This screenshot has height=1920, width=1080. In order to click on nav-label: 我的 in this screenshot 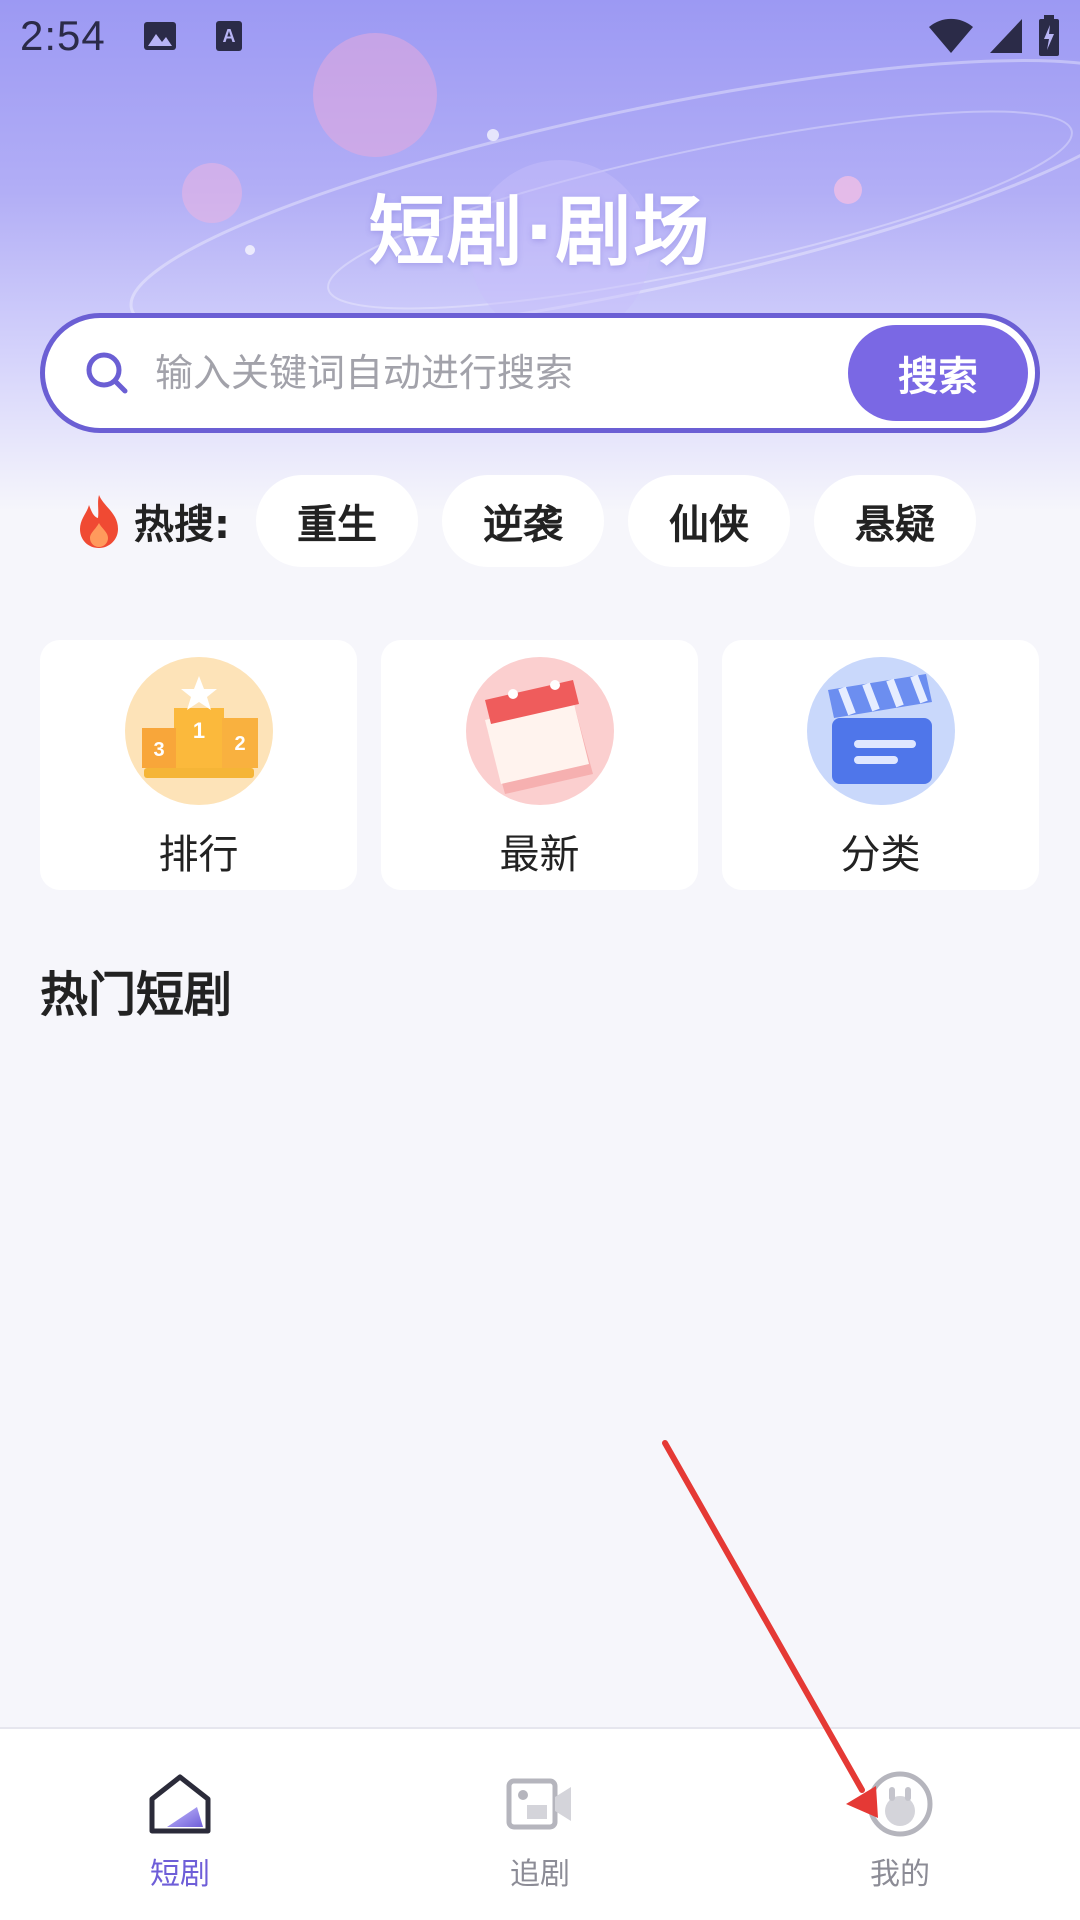, I will do `click(900, 1874)`.